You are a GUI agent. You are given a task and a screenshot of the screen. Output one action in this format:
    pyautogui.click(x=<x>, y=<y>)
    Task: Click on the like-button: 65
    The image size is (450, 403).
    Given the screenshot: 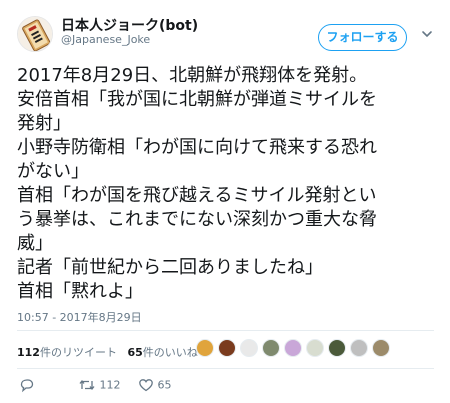 What is the action you would take?
    pyautogui.click(x=155, y=386)
    